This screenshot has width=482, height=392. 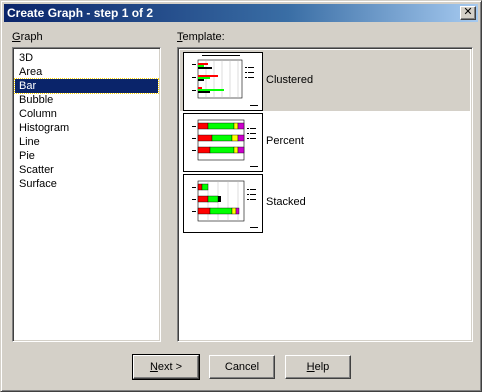 I want to click on cancel-button-label: Cancel, so click(x=242, y=367).